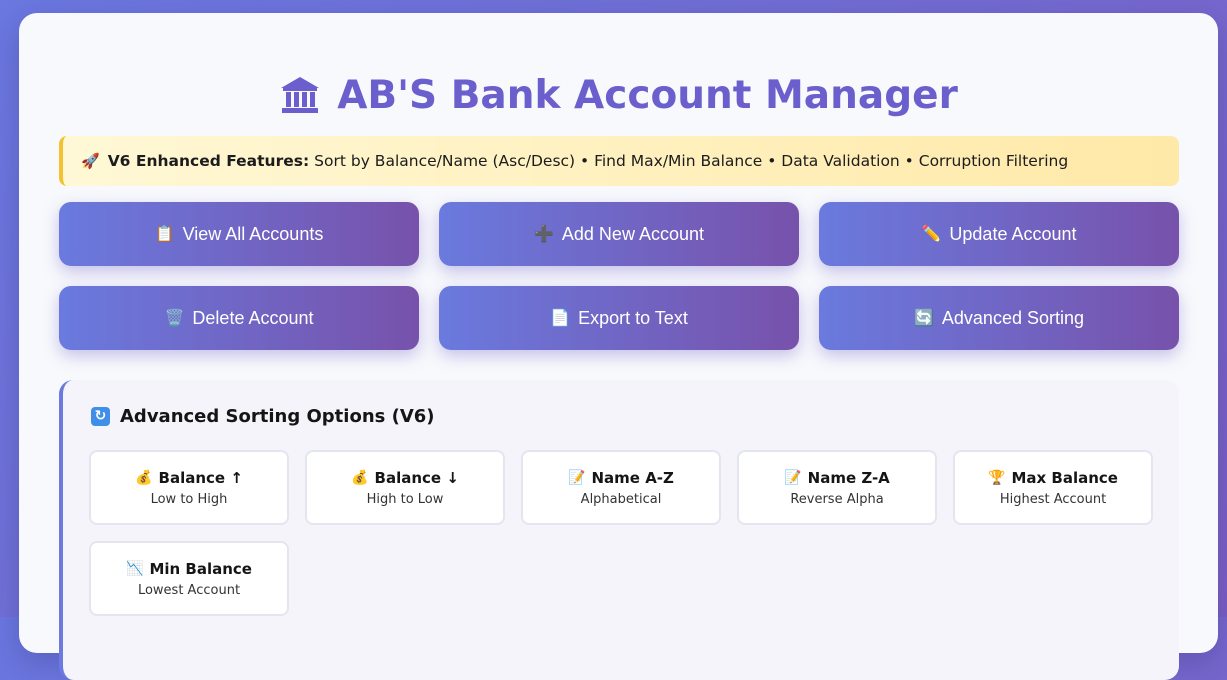 This screenshot has width=1227, height=680. What do you see at coordinates (560, 318) in the screenshot?
I see `document-icon: 📄` at bounding box center [560, 318].